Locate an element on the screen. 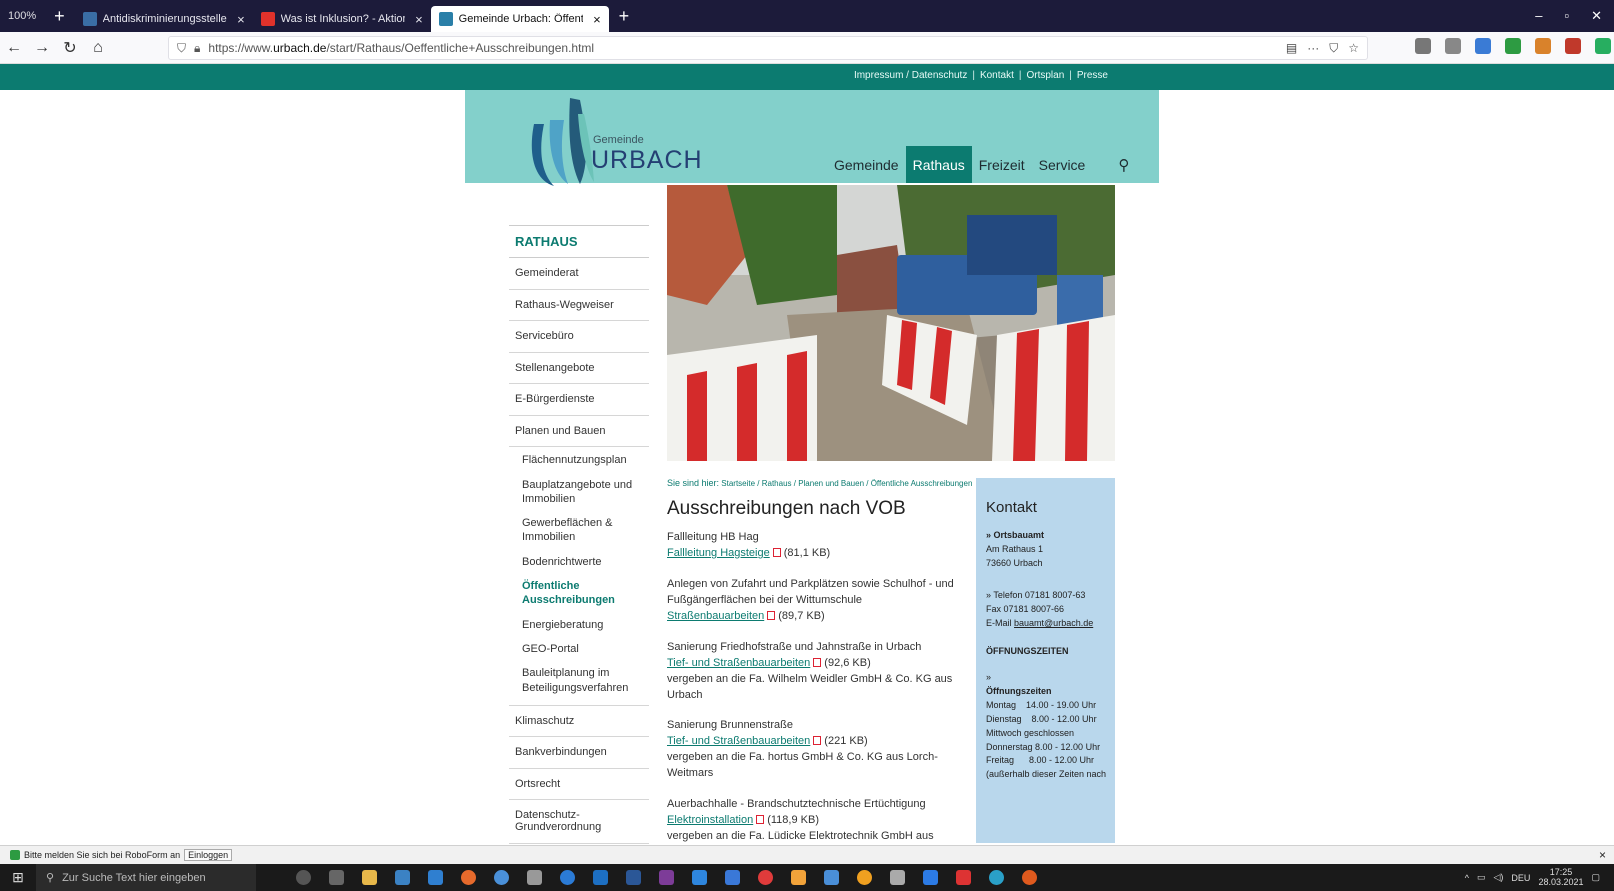  cortana-icon is located at coordinates (303, 877).